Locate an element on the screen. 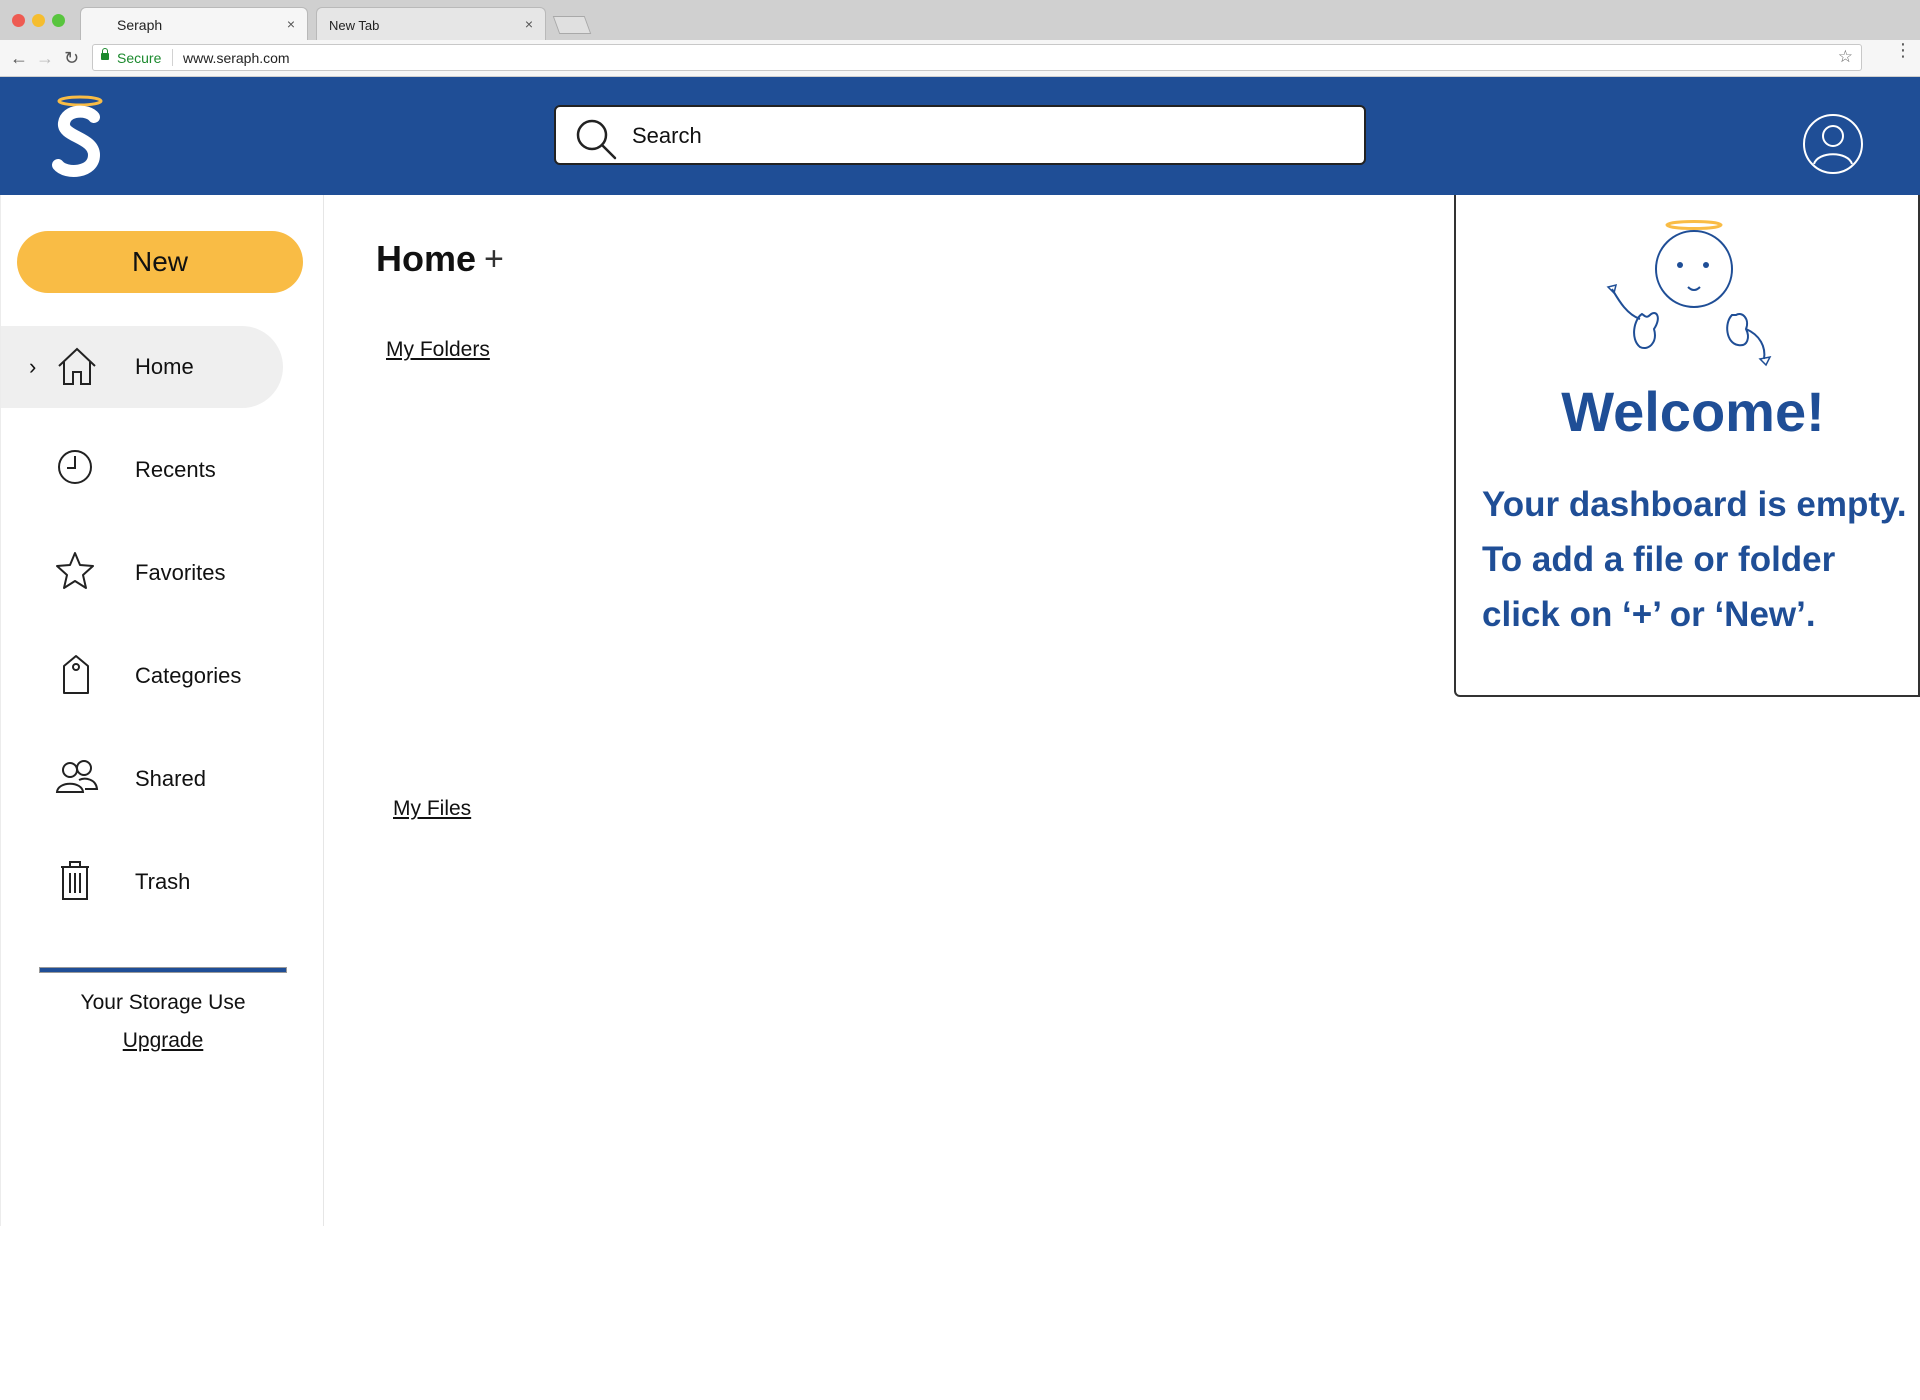  welcome-title: Welcome! is located at coordinates (1693, 411).